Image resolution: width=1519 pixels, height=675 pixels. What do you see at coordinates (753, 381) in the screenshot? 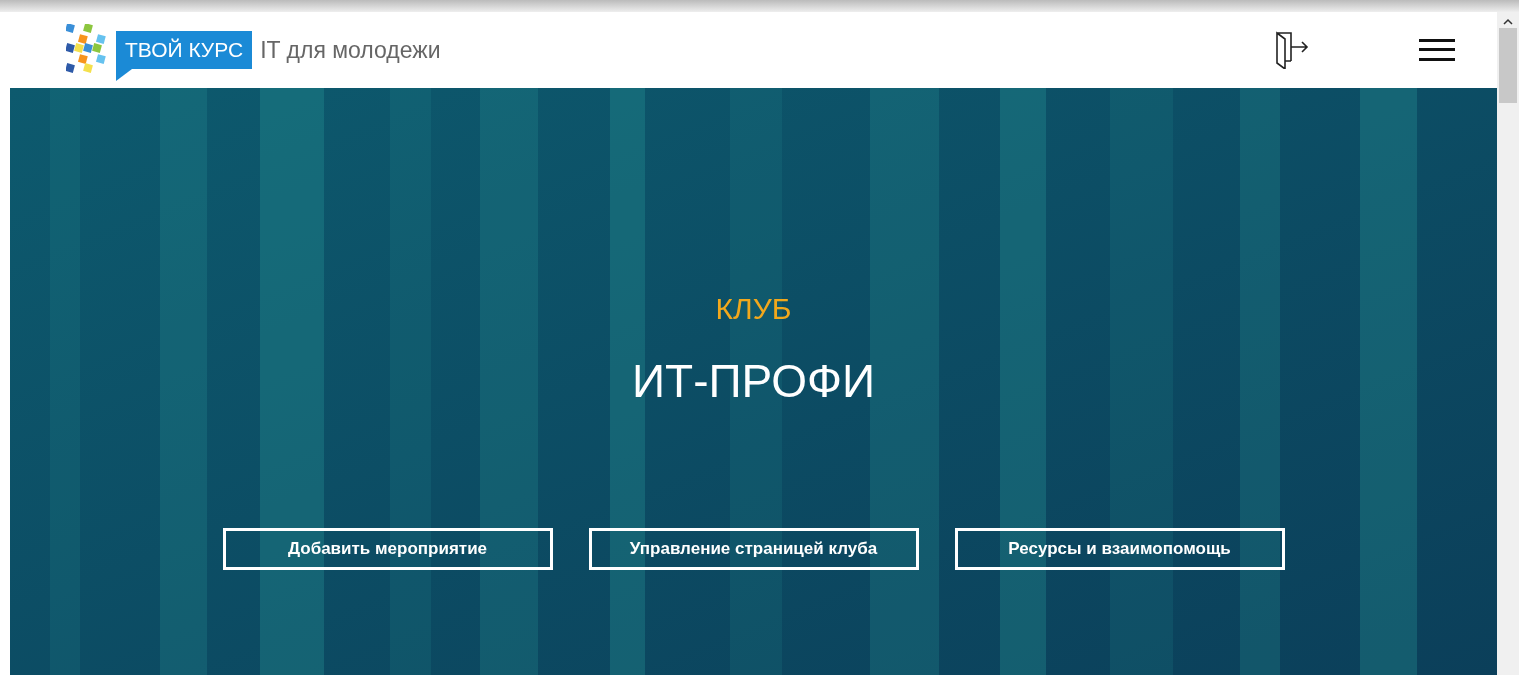
I see `club-title: ИТ-ПРОФИ` at bounding box center [753, 381].